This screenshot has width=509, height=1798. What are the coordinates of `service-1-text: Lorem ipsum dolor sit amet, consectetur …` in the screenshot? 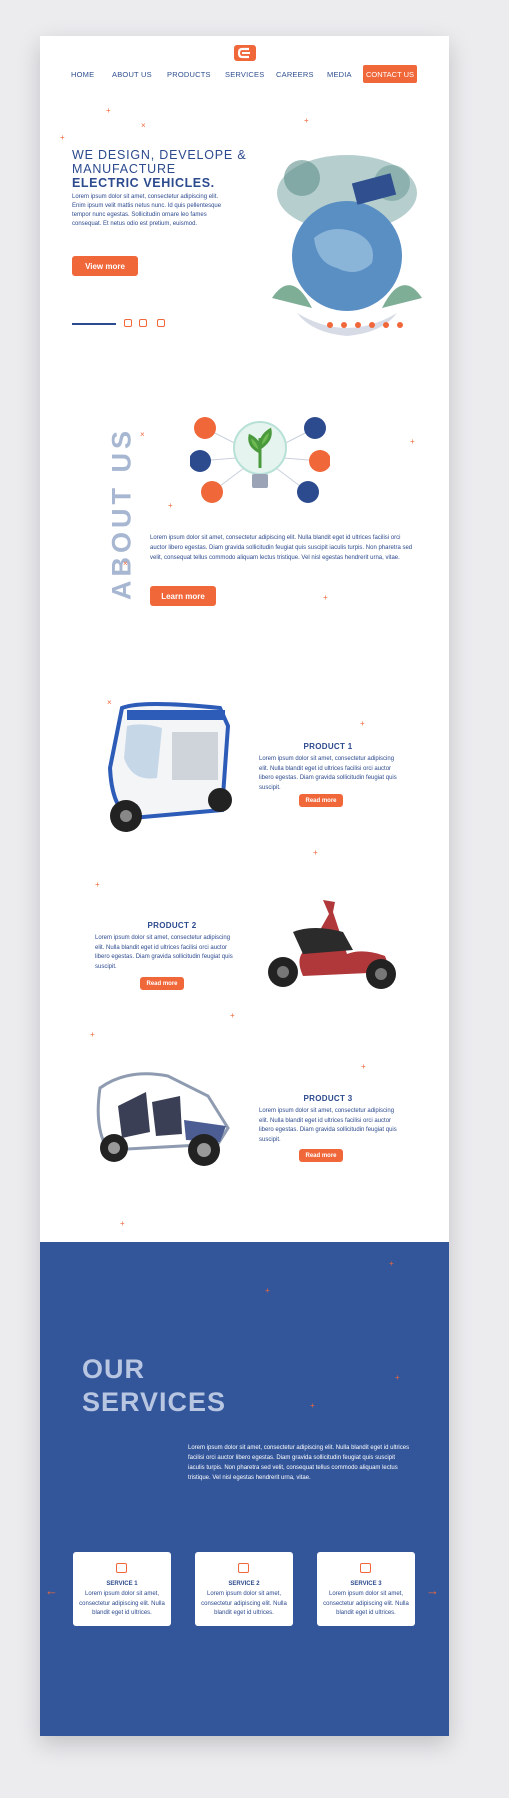 It's located at (122, 1603).